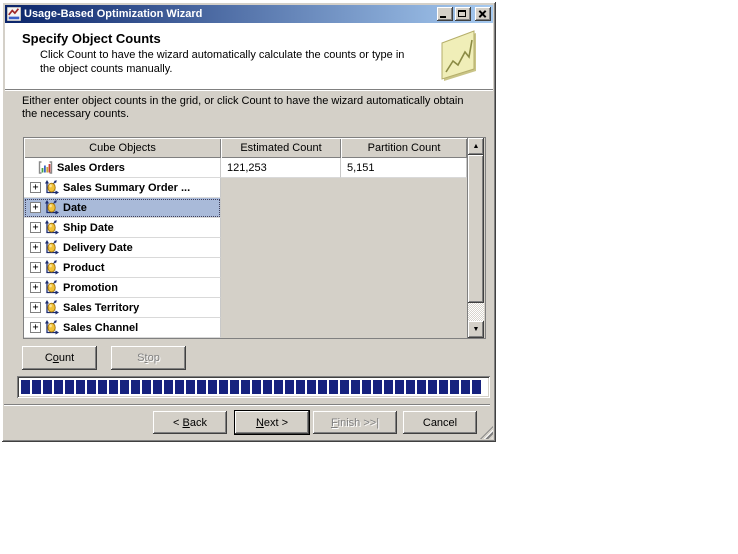 The width and height of the screenshot is (738, 554). What do you see at coordinates (404, 168) in the screenshot?
I see `partition-count-cell: 5,151` at bounding box center [404, 168].